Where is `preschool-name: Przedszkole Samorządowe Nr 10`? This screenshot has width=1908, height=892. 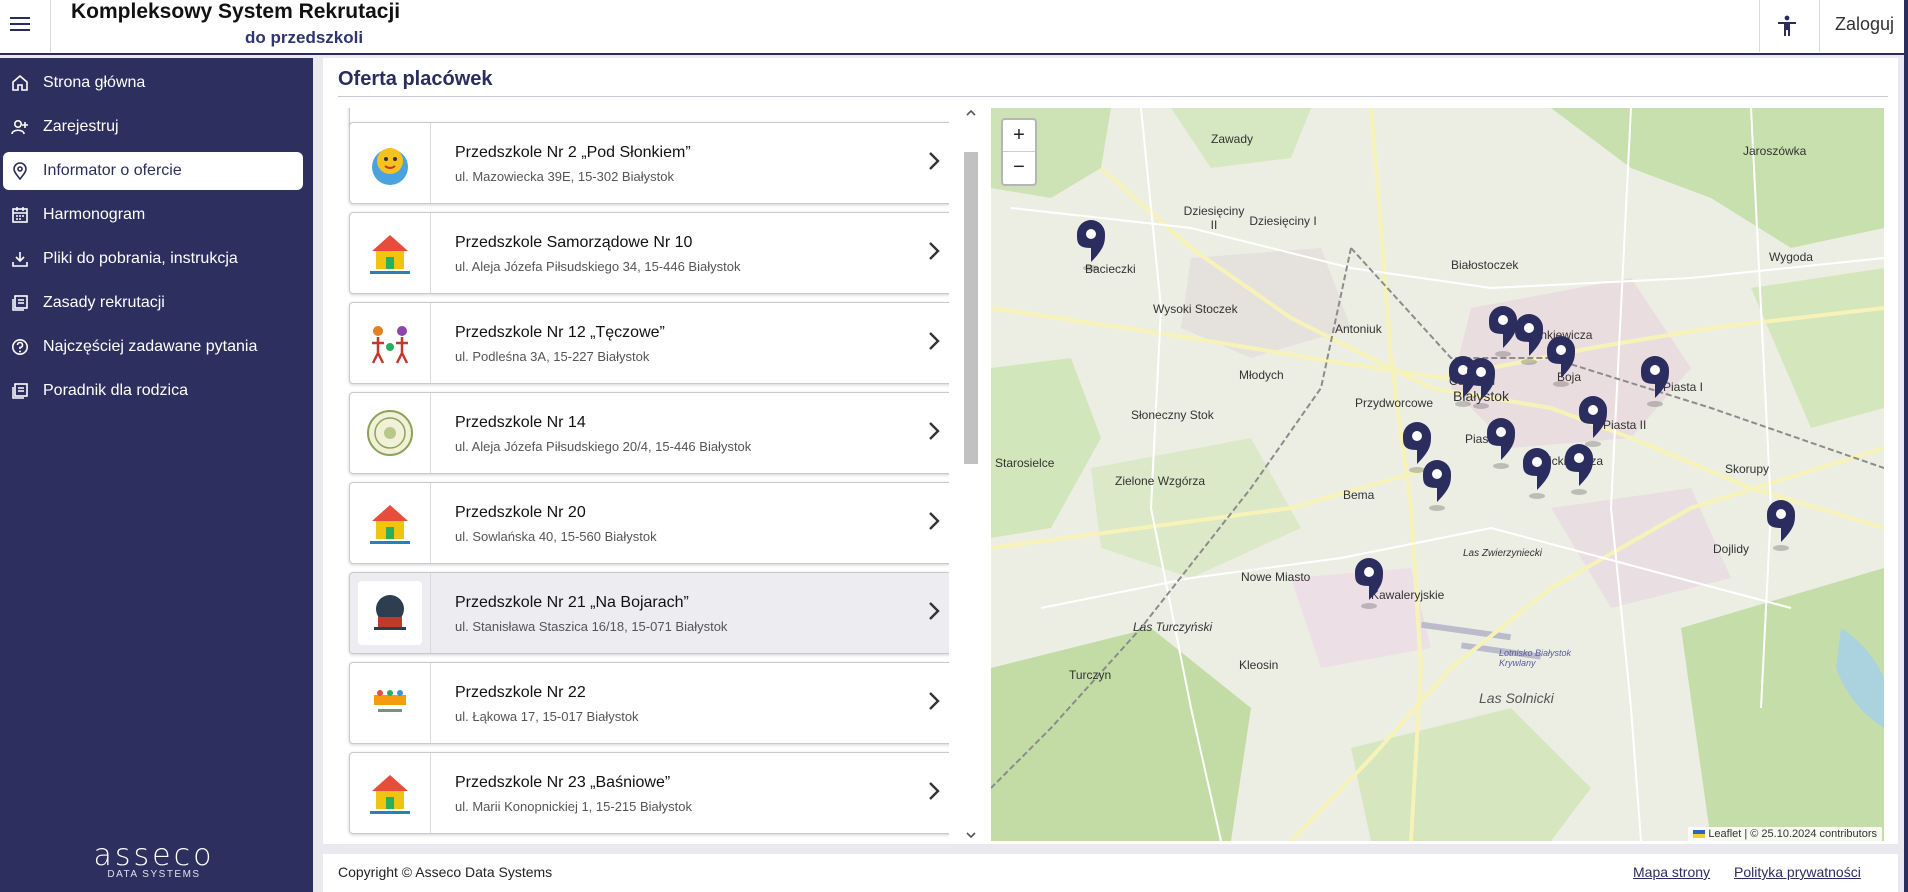
preschool-name: Przedszkole Samorządowe Nr 10 is located at coordinates (574, 242).